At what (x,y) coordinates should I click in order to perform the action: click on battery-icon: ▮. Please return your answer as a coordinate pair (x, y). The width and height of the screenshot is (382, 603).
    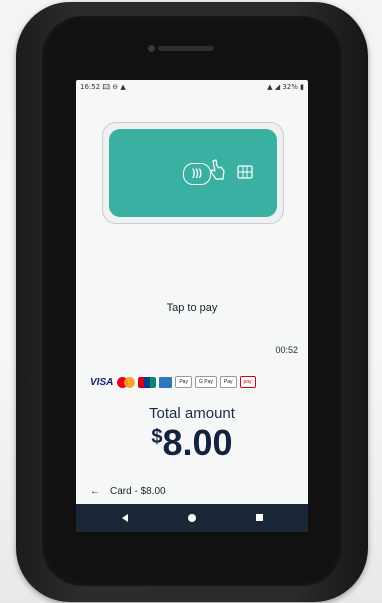
    Looking at the image, I should click on (302, 87).